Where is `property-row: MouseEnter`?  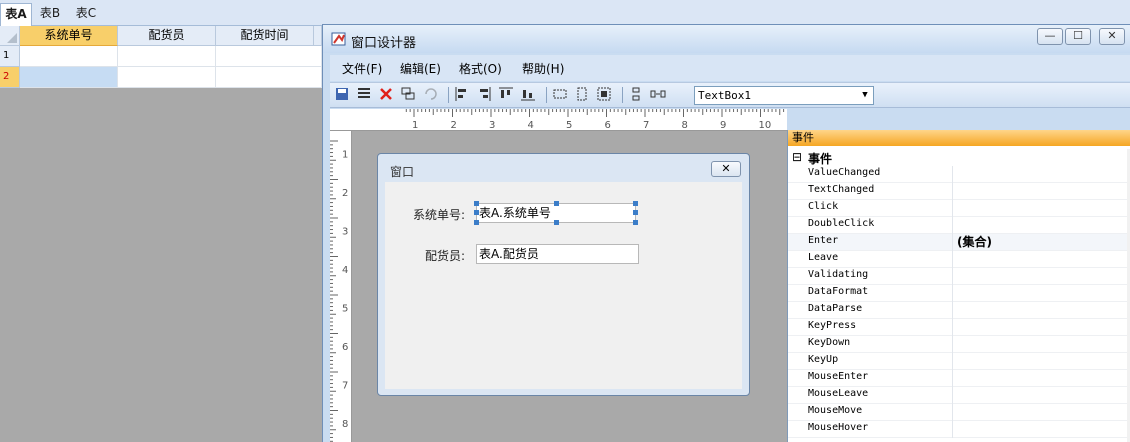
property-row: MouseEnter is located at coordinates (958, 378).